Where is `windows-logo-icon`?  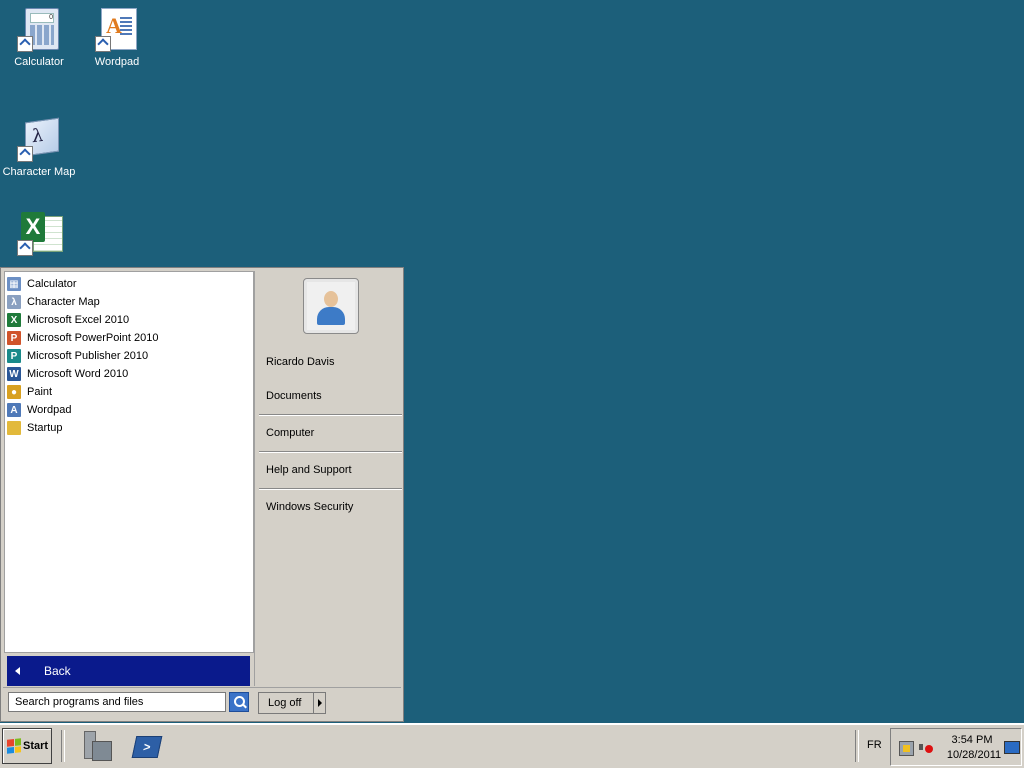
windows-logo-icon is located at coordinates (14, 746).